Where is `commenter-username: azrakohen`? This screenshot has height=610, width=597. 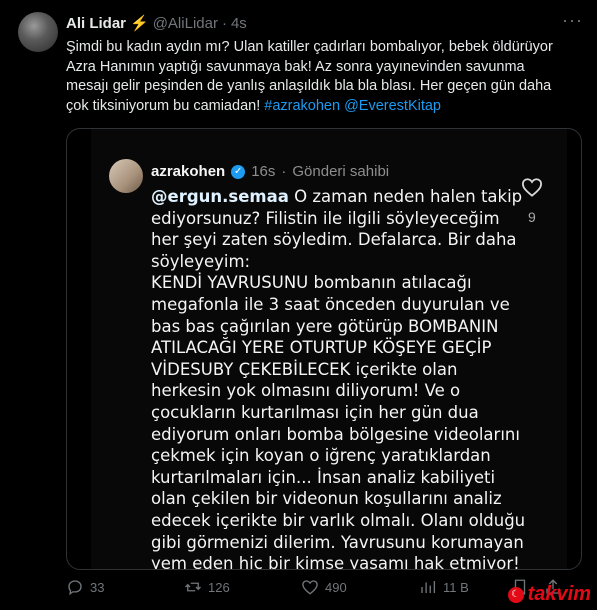 commenter-username: azrakohen is located at coordinates (188, 171).